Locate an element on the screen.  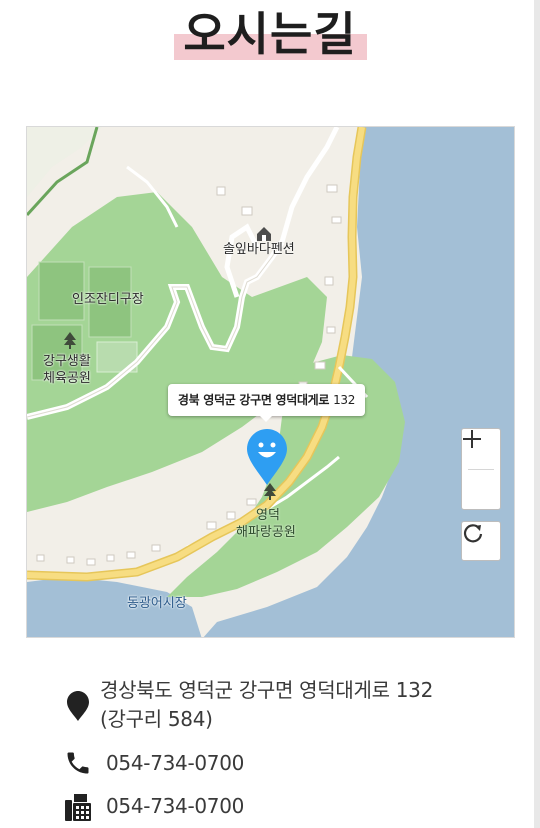
place-label-market: 동광어시장 is located at coordinates (157, 603).